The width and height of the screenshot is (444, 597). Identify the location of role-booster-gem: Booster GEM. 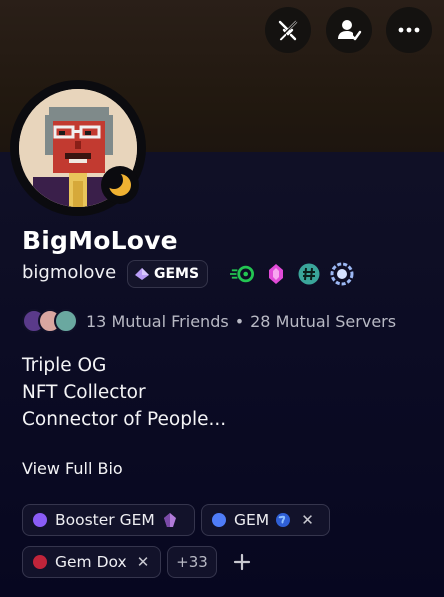
(108, 520).